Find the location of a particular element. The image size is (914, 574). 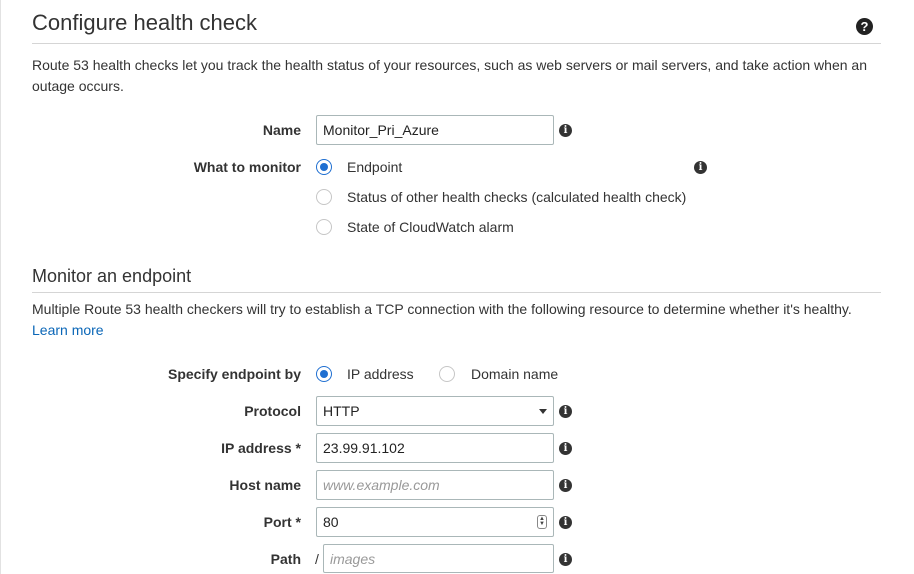

monitor-cloudwatch-radio is located at coordinates (324, 227).